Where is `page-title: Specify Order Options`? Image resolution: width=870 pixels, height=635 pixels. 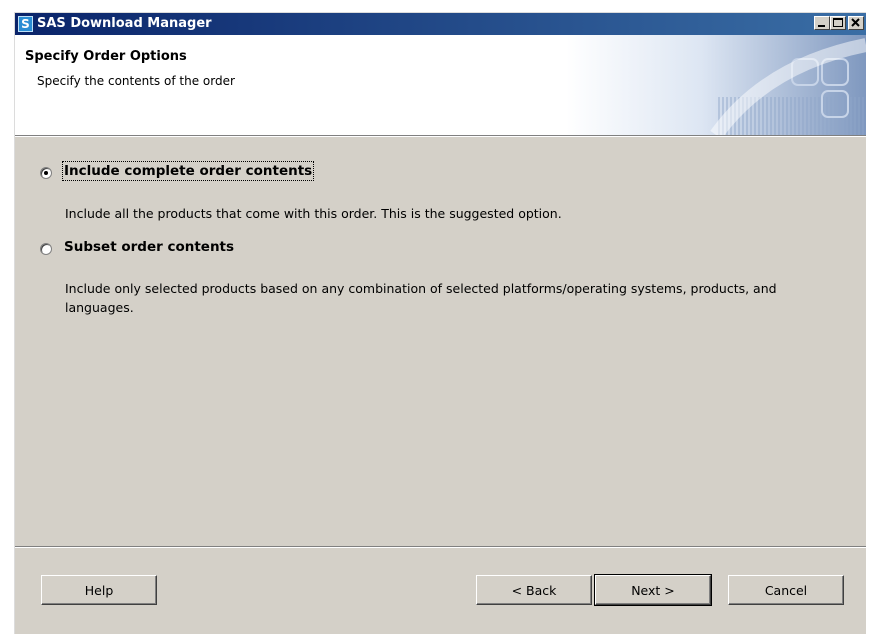 page-title: Specify Order Options is located at coordinates (106, 56).